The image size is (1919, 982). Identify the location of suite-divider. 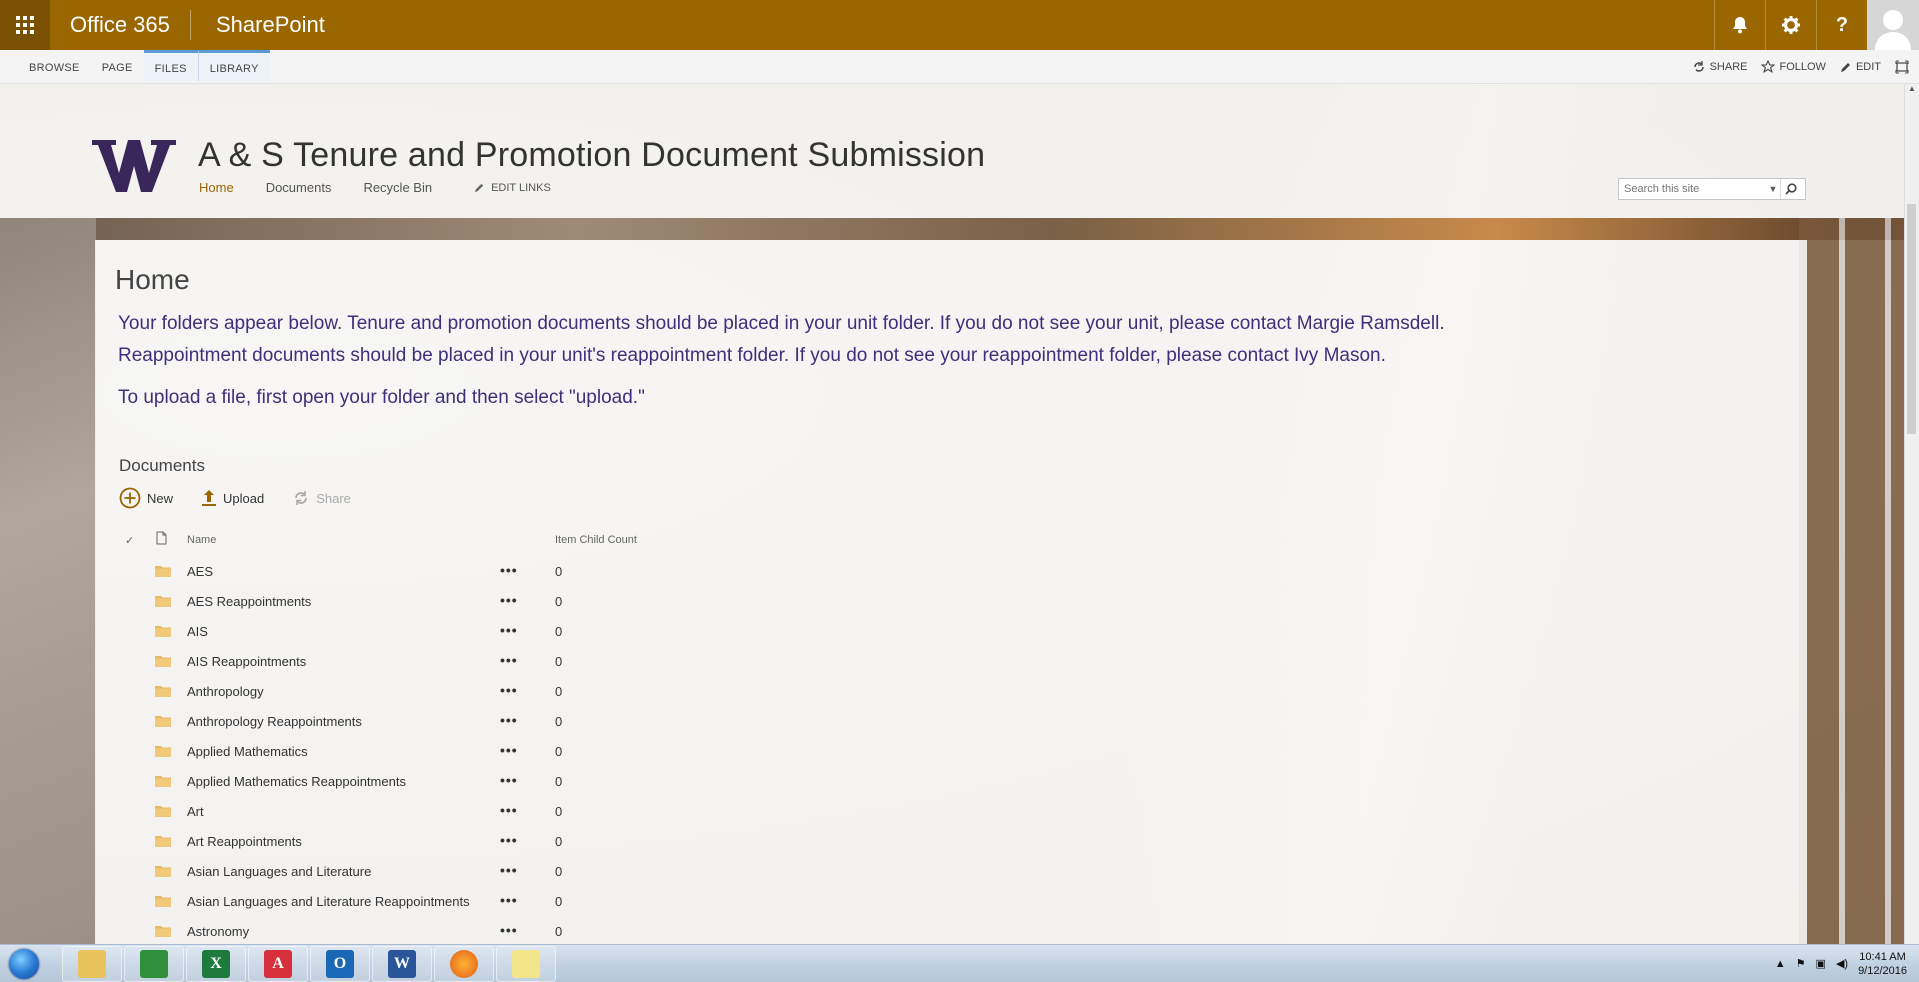
(190, 25).